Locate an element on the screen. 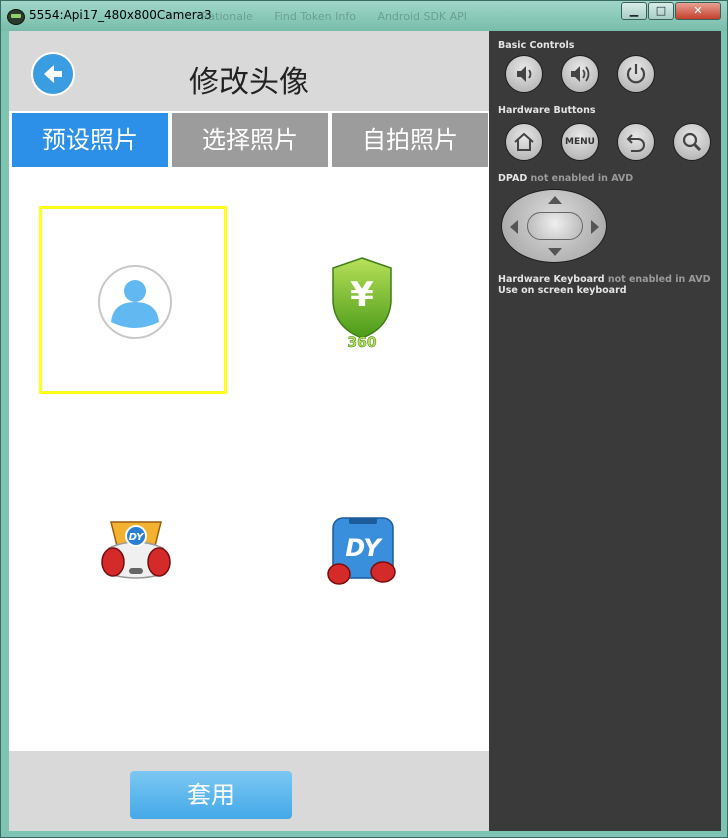  avatar-option-360: ¥ 360 is located at coordinates (361, 300).